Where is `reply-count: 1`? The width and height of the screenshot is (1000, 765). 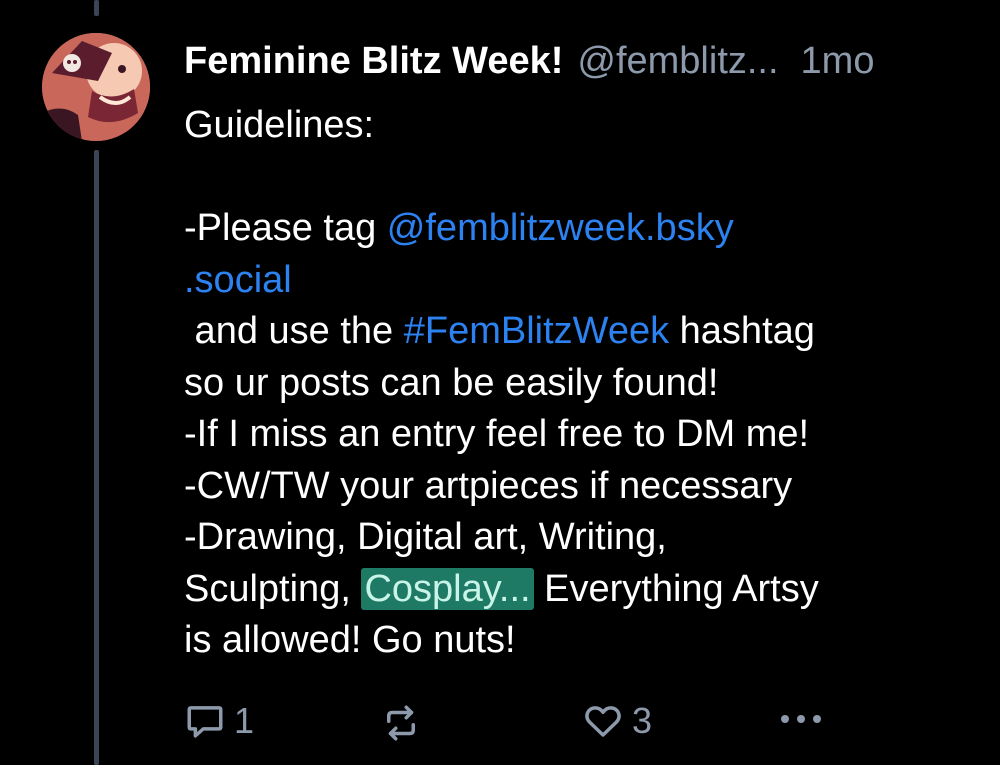 reply-count: 1 is located at coordinates (244, 720).